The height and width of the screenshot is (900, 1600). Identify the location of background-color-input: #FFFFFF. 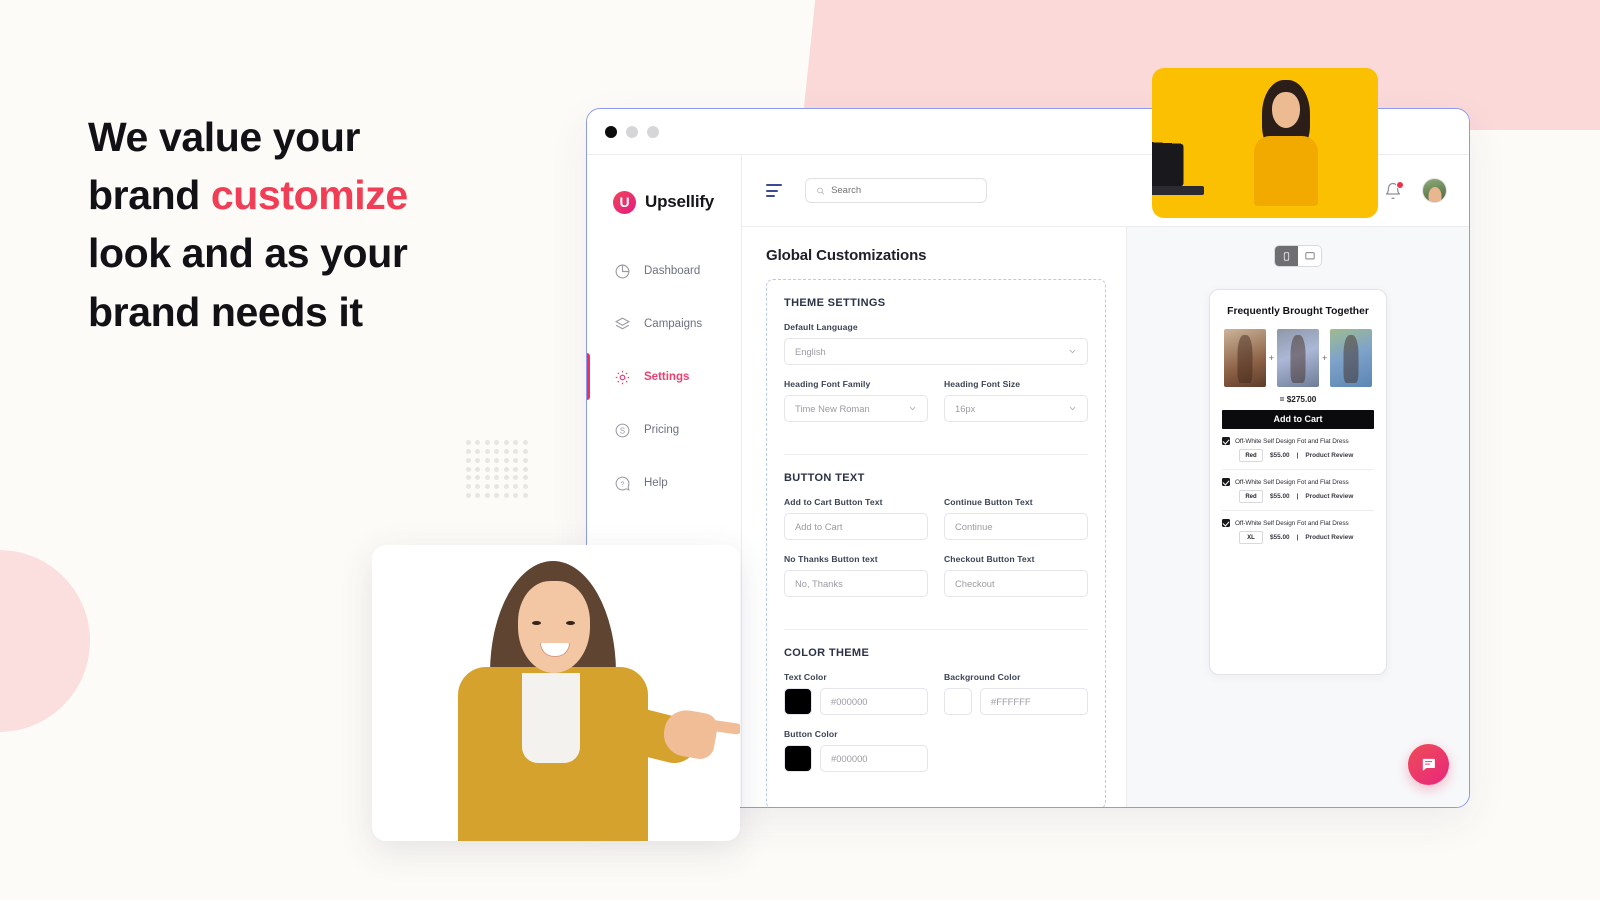
(1034, 701).